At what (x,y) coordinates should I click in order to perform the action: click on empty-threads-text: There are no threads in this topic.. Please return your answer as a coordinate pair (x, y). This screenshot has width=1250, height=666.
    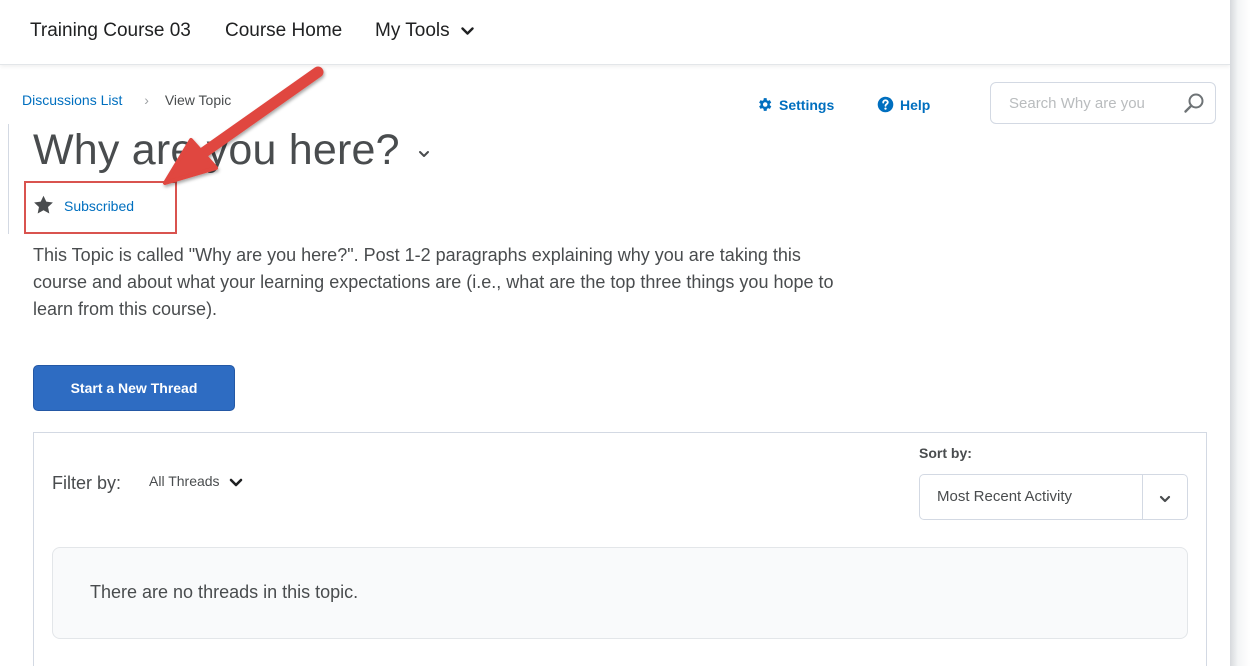
    Looking at the image, I should click on (224, 592).